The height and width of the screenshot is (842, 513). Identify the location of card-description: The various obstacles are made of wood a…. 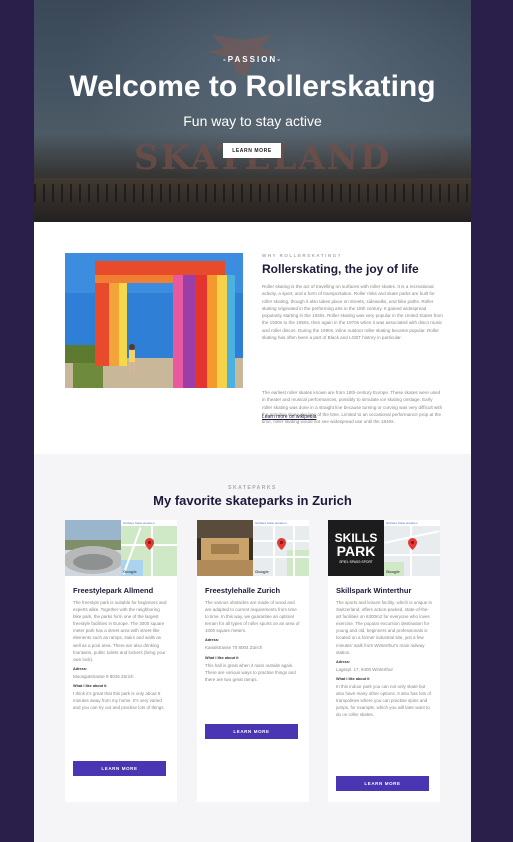
(252, 617).